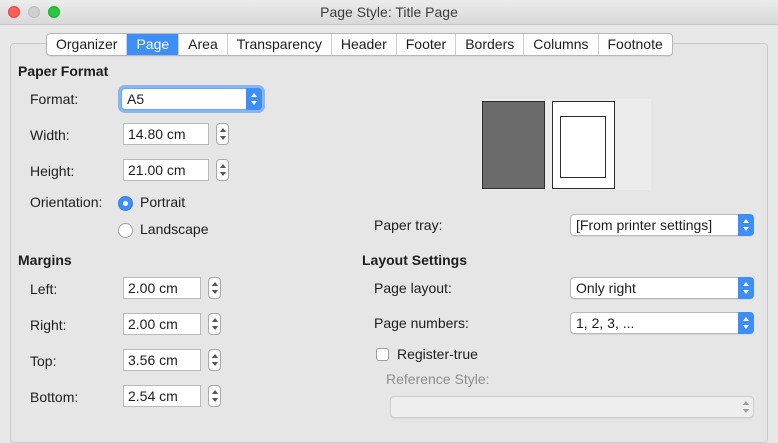  I want to click on register-true-label: Register-true, so click(437, 354).